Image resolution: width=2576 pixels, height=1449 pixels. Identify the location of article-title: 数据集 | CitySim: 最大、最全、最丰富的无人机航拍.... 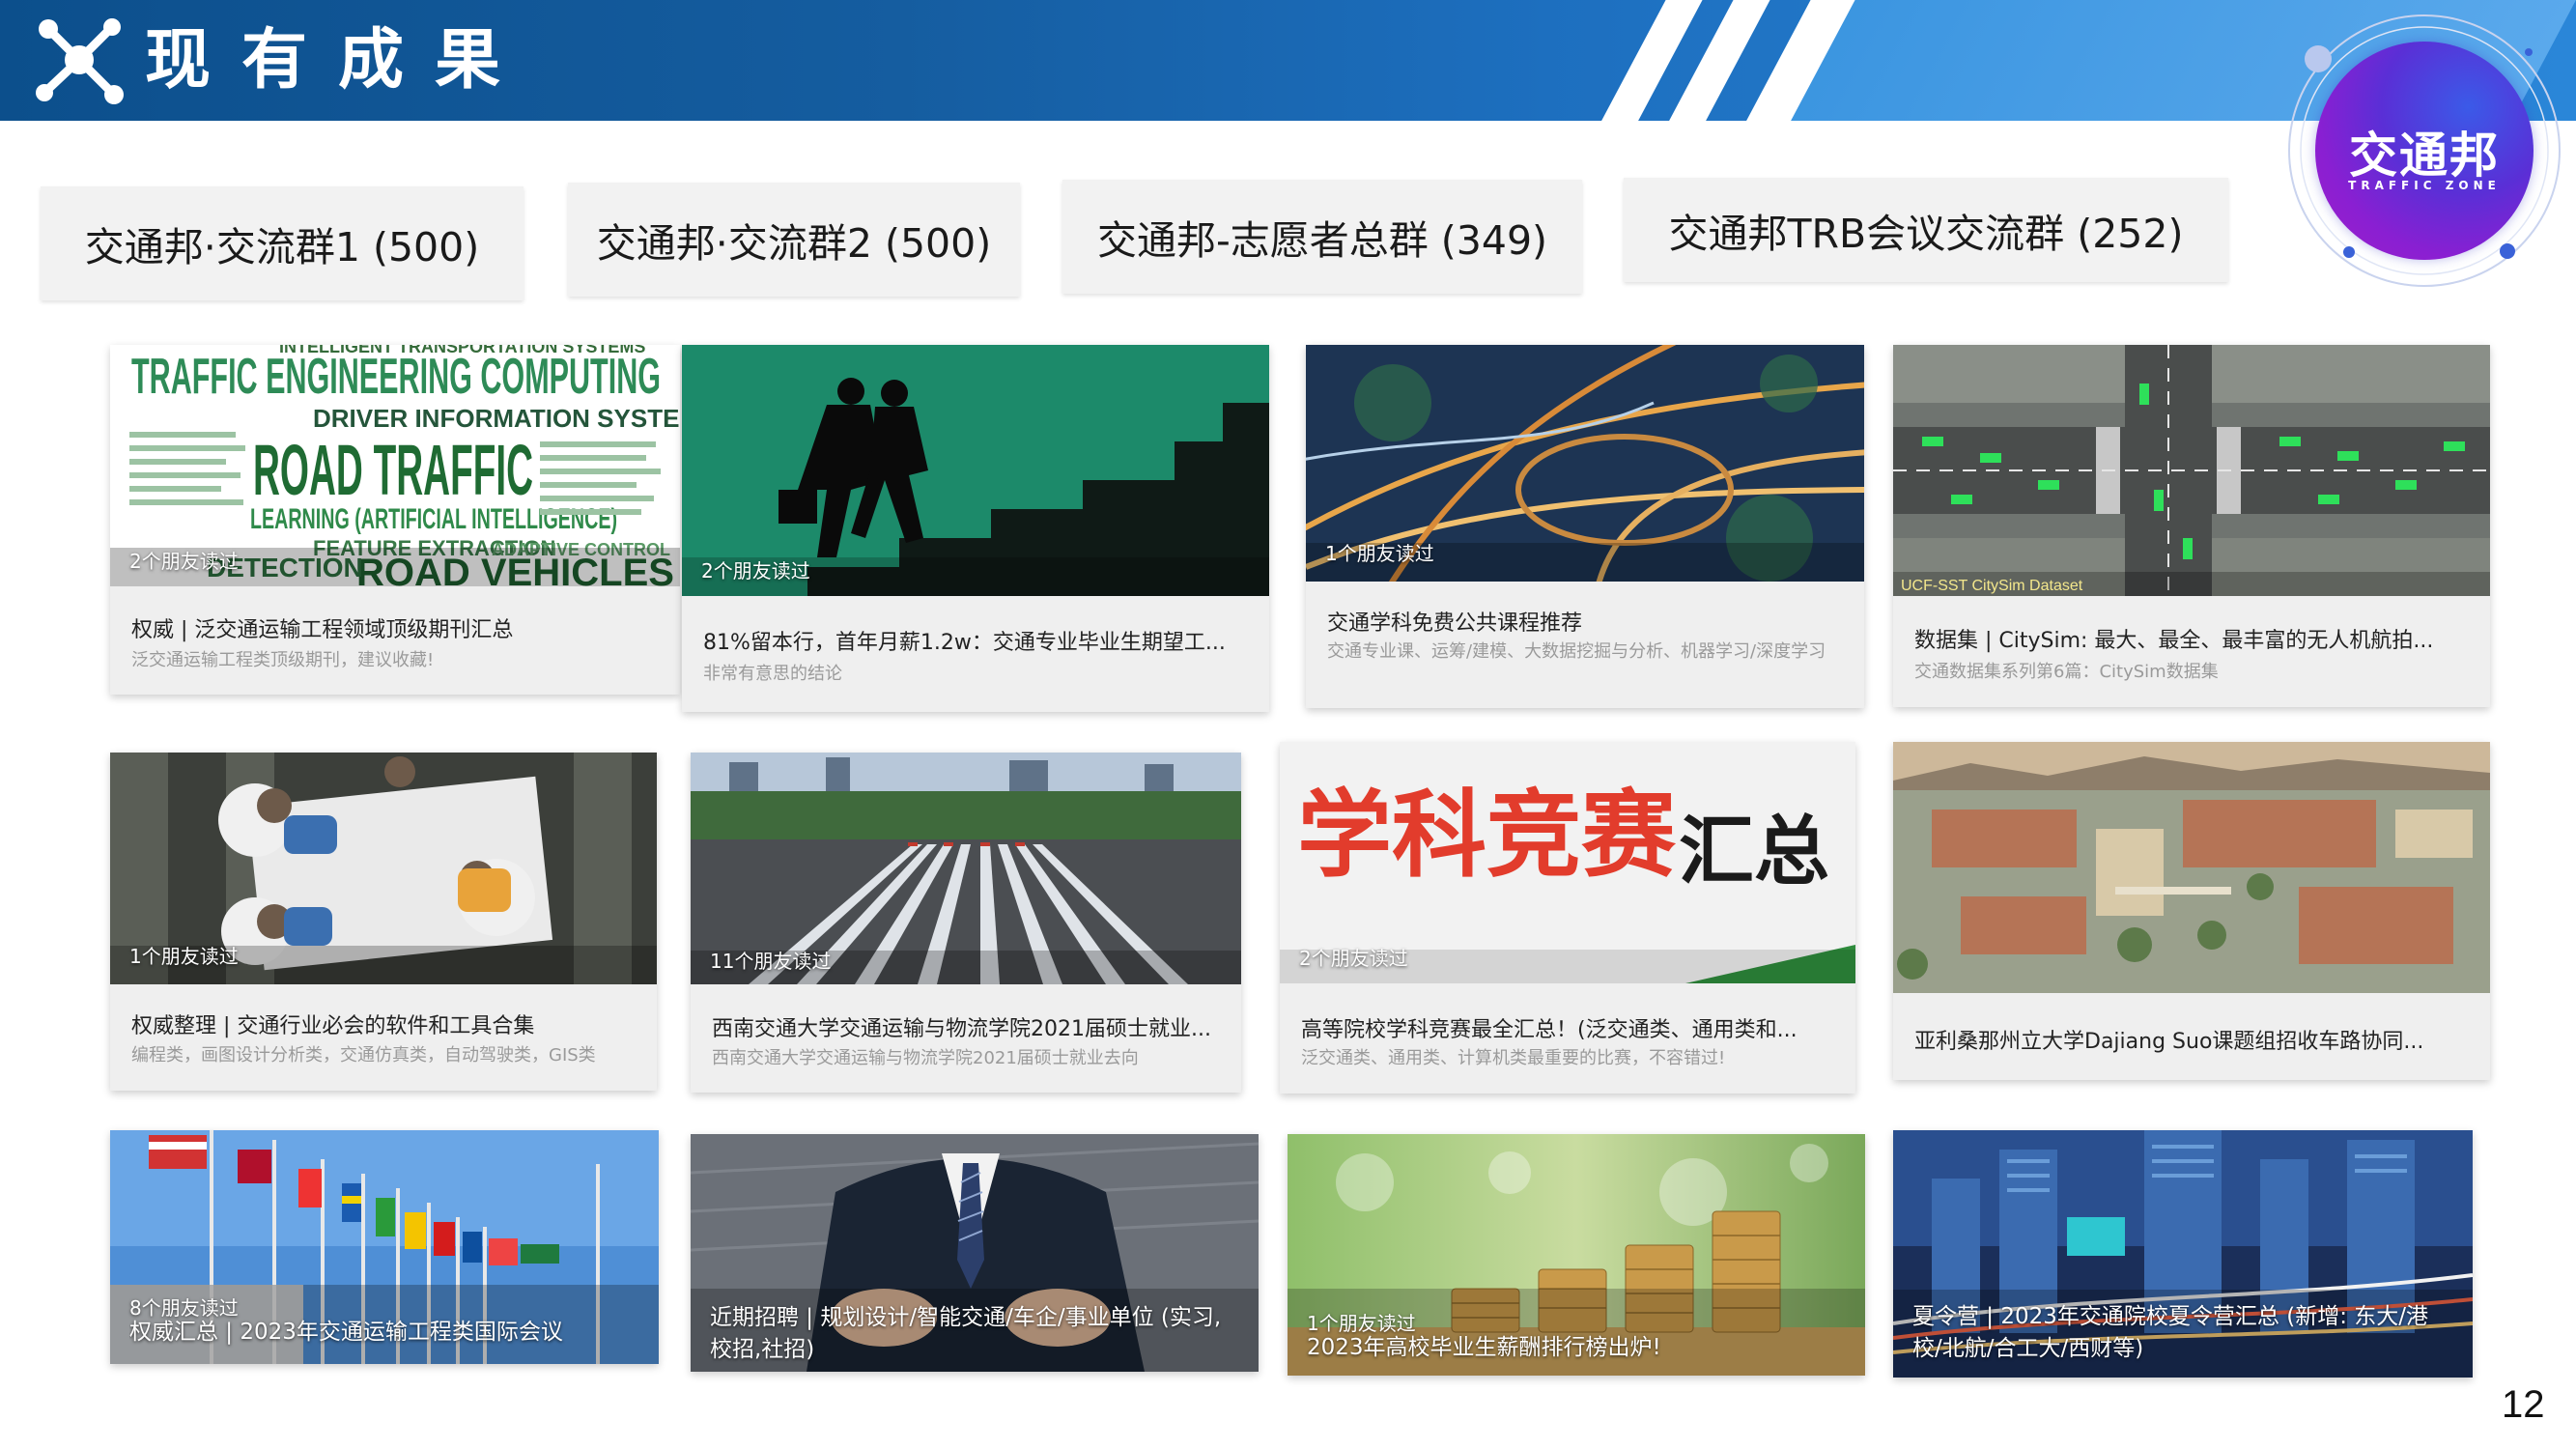
(2174, 641).